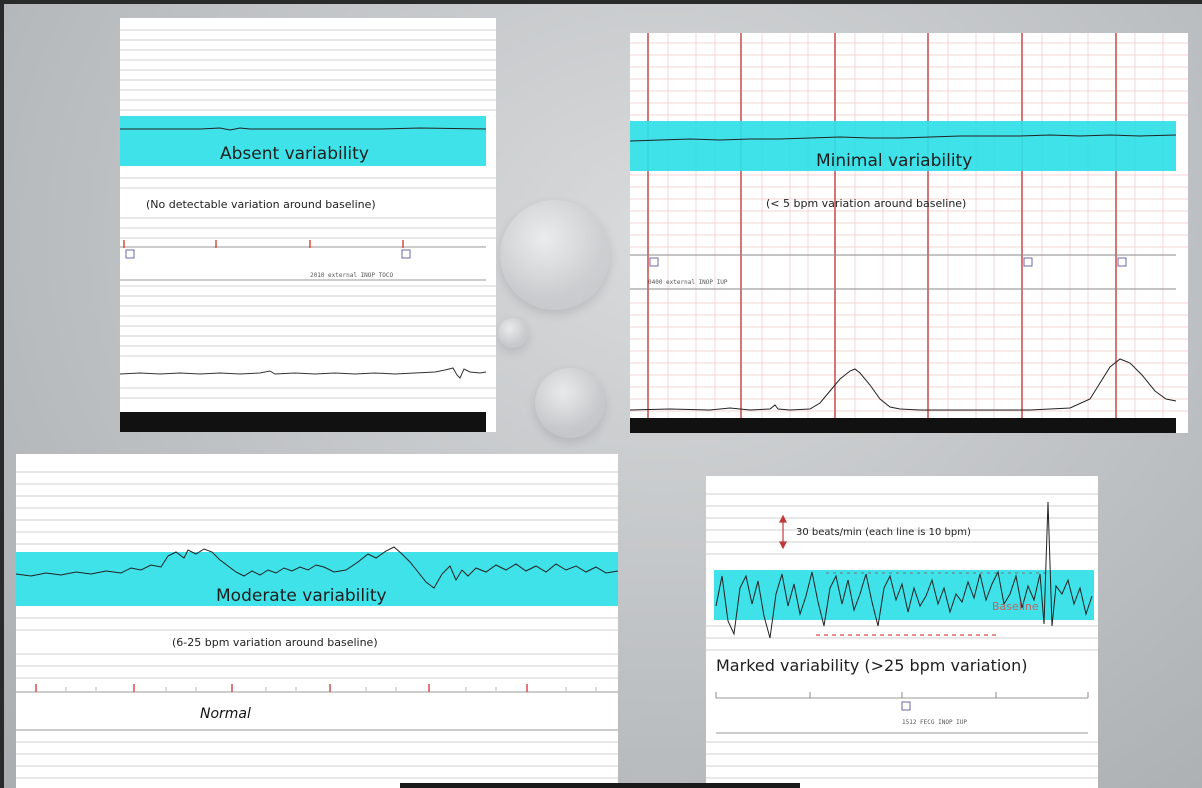 The width and height of the screenshot is (1202, 788). What do you see at coordinates (2, 394) in the screenshot?
I see `window-frame-left` at bounding box center [2, 394].